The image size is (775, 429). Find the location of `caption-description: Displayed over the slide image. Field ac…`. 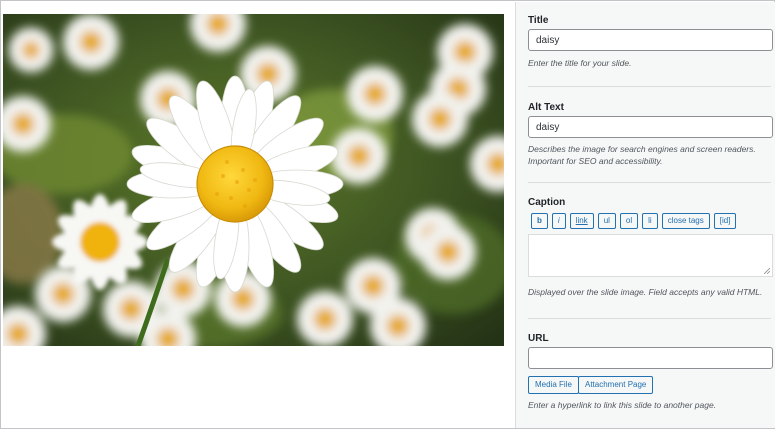

caption-description: Displayed over the slide image. Field ac… is located at coordinates (645, 292).